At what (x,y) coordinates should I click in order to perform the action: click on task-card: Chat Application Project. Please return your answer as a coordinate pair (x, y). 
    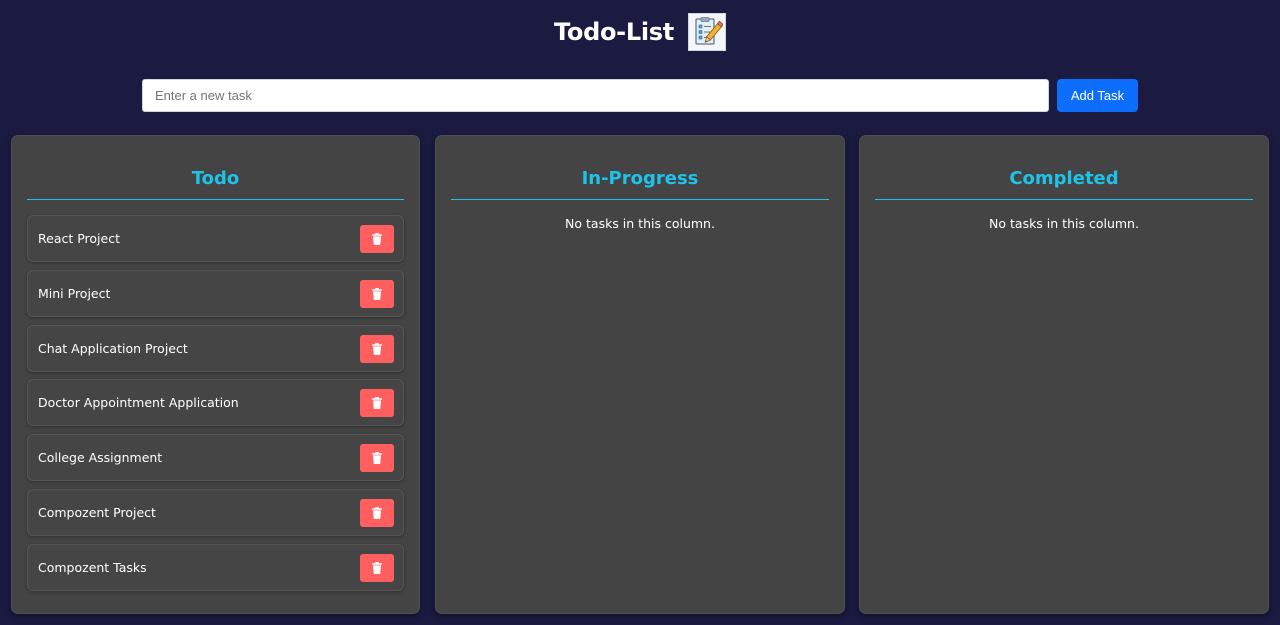
    Looking at the image, I should click on (215, 348).